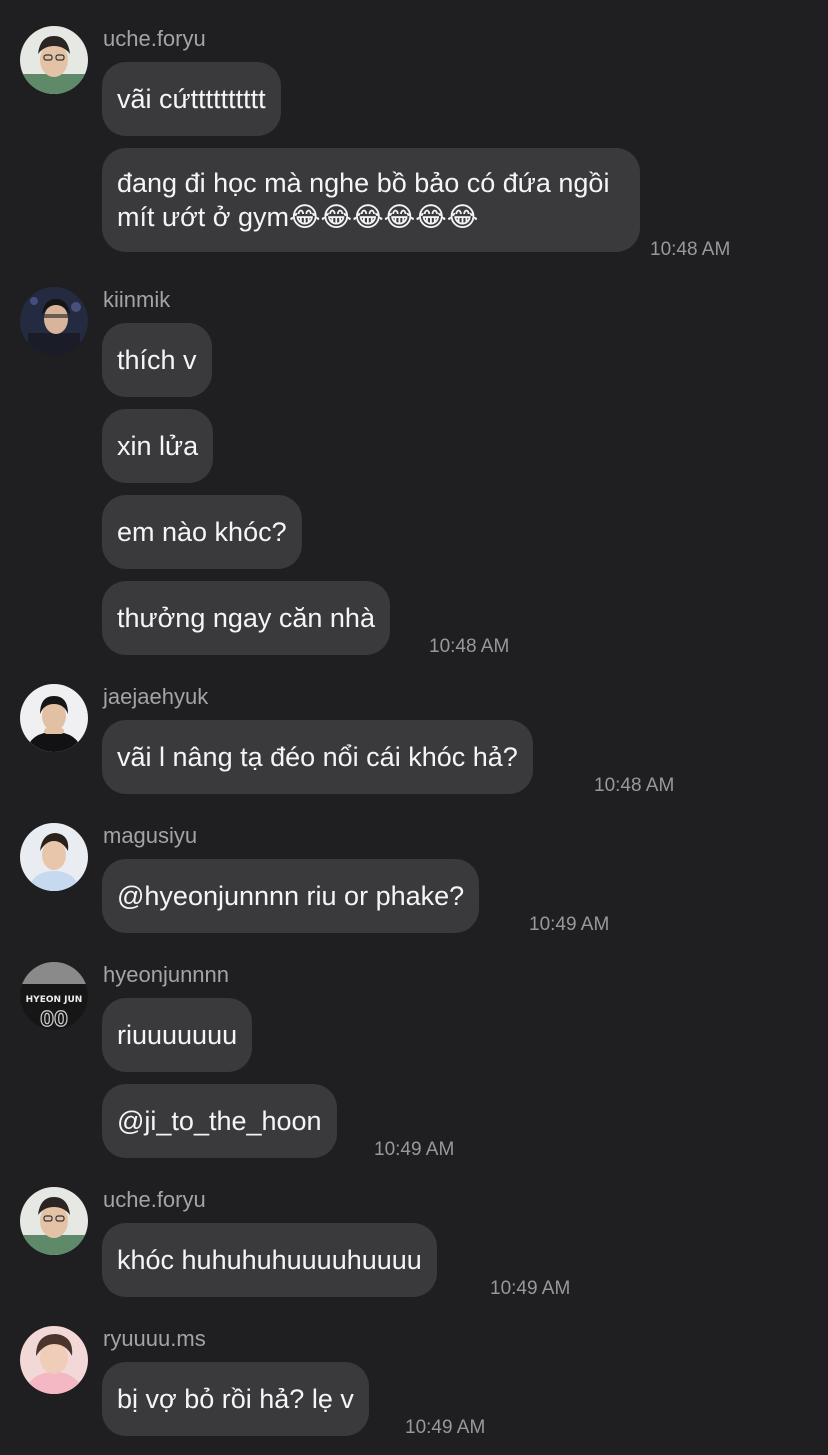 The height and width of the screenshot is (1455, 828). I want to click on message-bubble: @hyeonjunnnn riu or phake?, so click(291, 896).